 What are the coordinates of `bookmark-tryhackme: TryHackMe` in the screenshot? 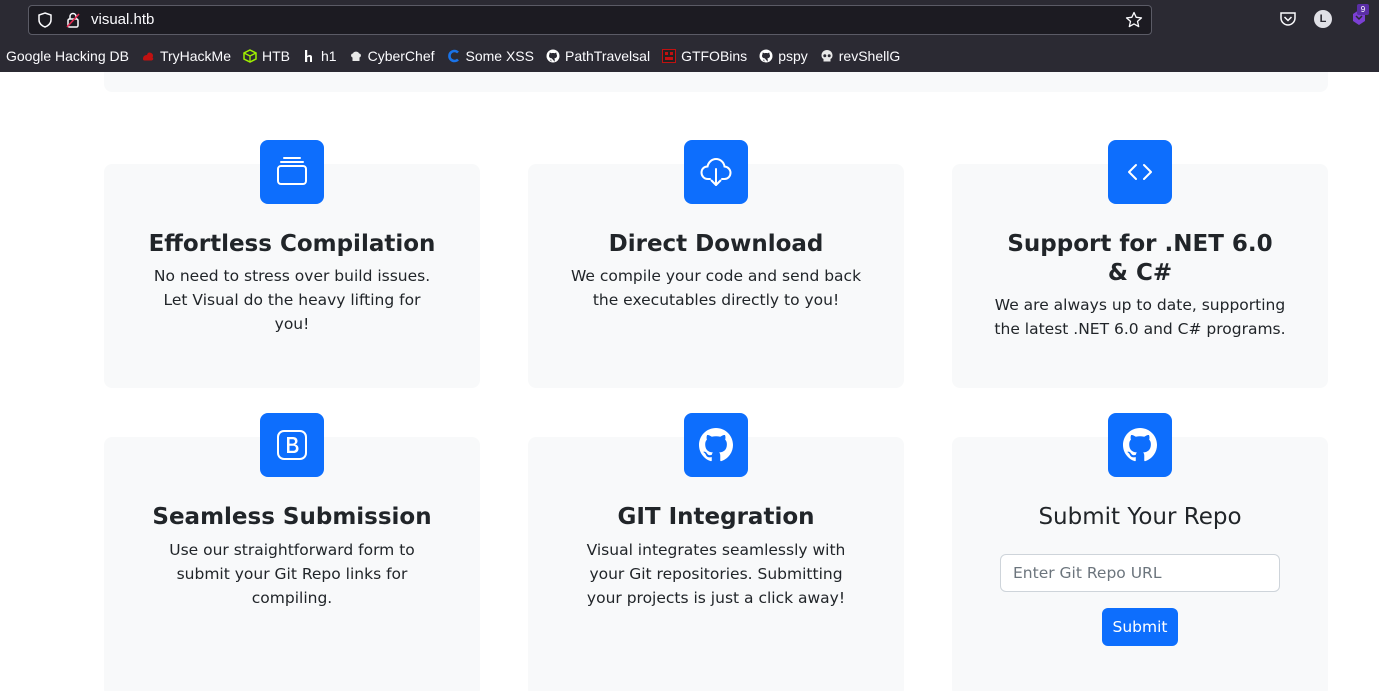 It's located at (186, 56).